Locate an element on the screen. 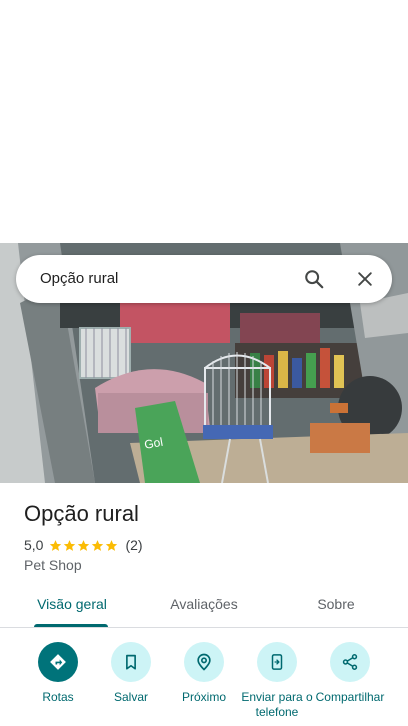  rating-value: 5,0 is located at coordinates (34, 545).